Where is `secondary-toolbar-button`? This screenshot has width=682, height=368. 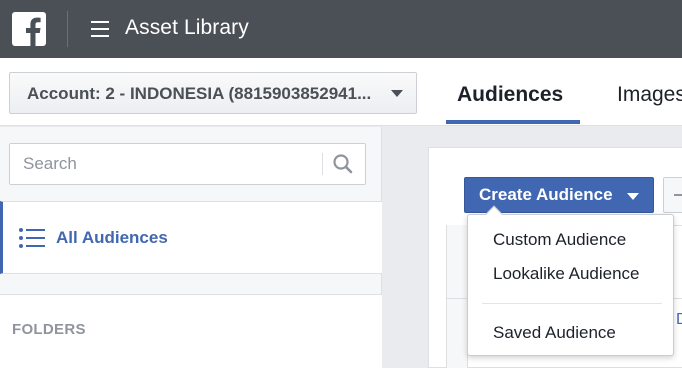
secondary-toolbar-button is located at coordinates (672, 195).